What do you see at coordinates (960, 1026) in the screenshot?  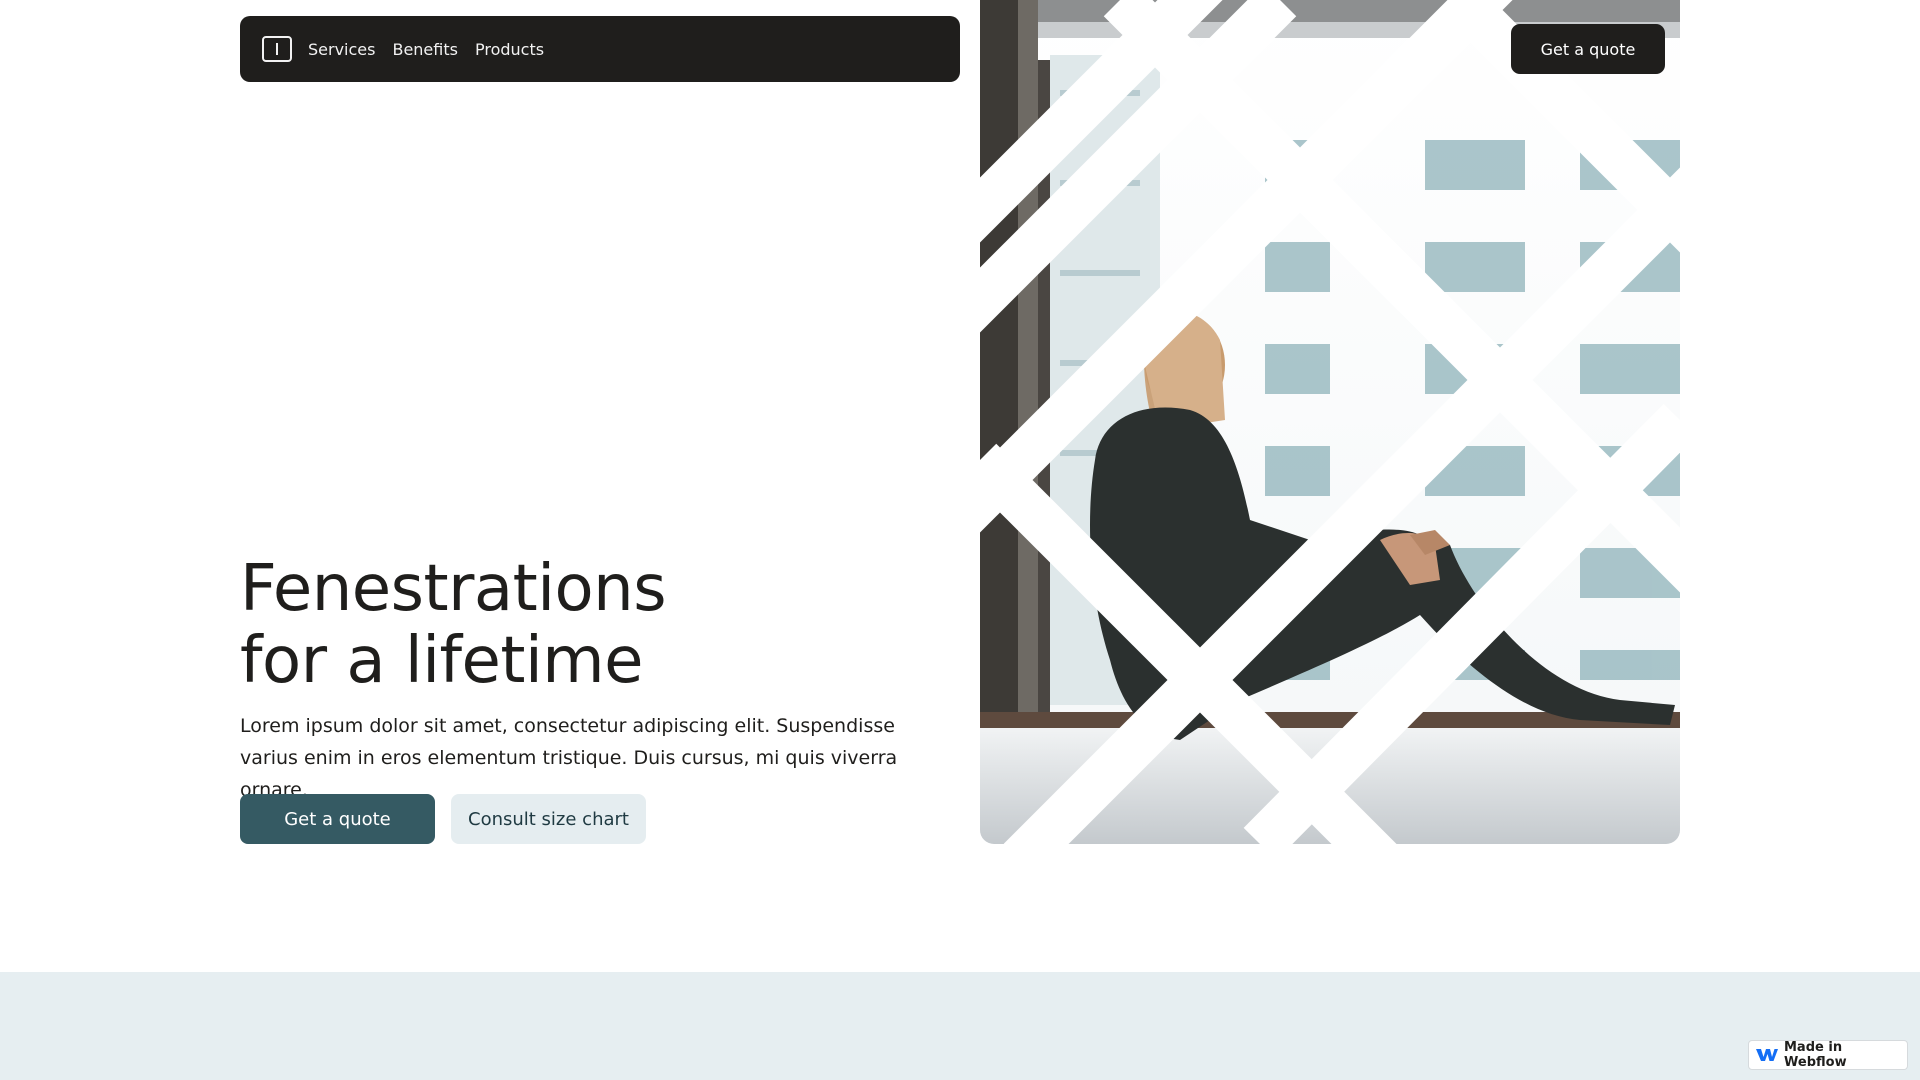 I see `next-section` at bounding box center [960, 1026].